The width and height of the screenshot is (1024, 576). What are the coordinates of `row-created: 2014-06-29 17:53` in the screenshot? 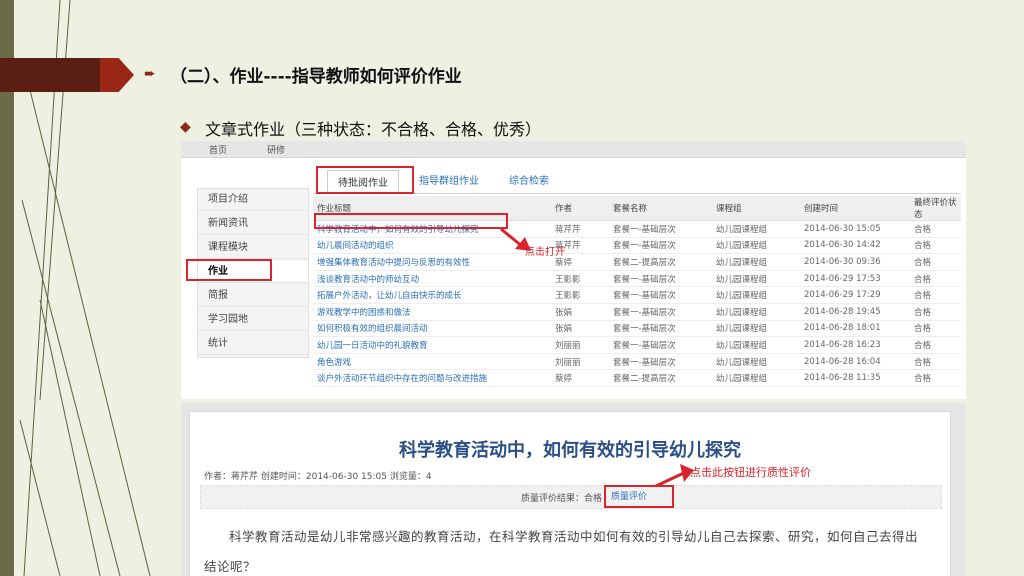 It's located at (855, 279).